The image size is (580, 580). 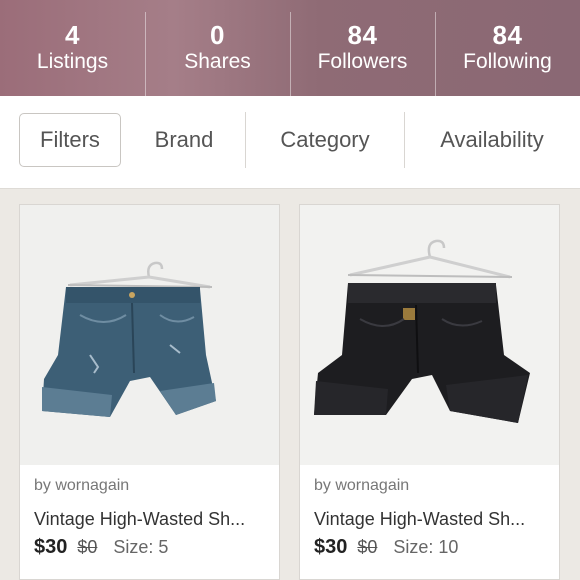 I want to click on availability-filter: Availability, so click(x=492, y=140).